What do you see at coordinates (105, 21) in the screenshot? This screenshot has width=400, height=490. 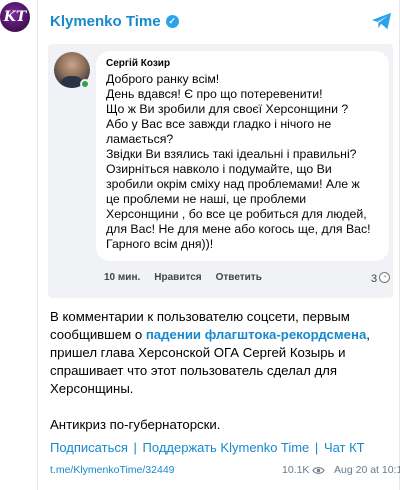 I see `channel-name: Klymenko Time` at bounding box center [105, 21].